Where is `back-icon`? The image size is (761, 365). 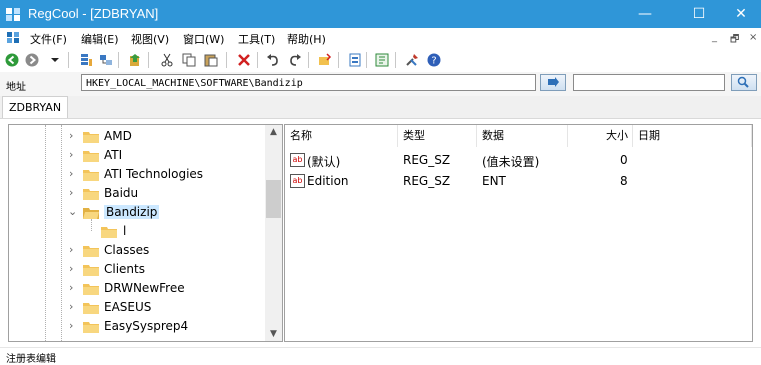 back-icon is located at coordinates (12, 60).